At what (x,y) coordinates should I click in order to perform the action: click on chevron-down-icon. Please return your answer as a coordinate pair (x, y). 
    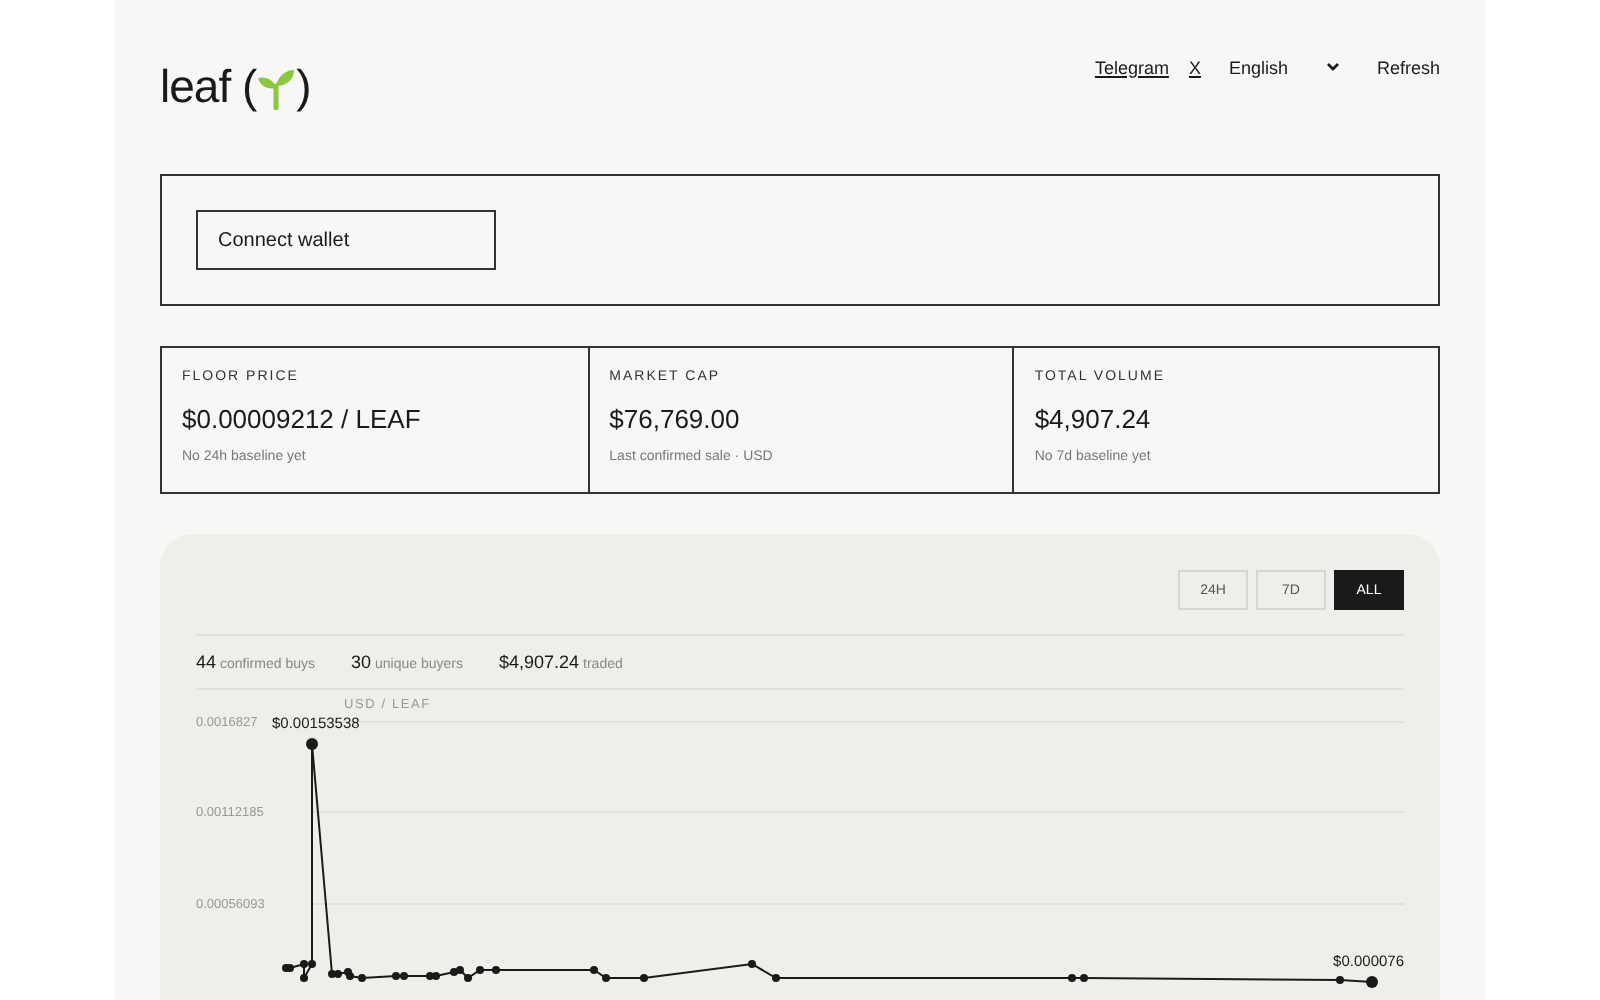
    Looking at the image, I should click on (1333, 67).